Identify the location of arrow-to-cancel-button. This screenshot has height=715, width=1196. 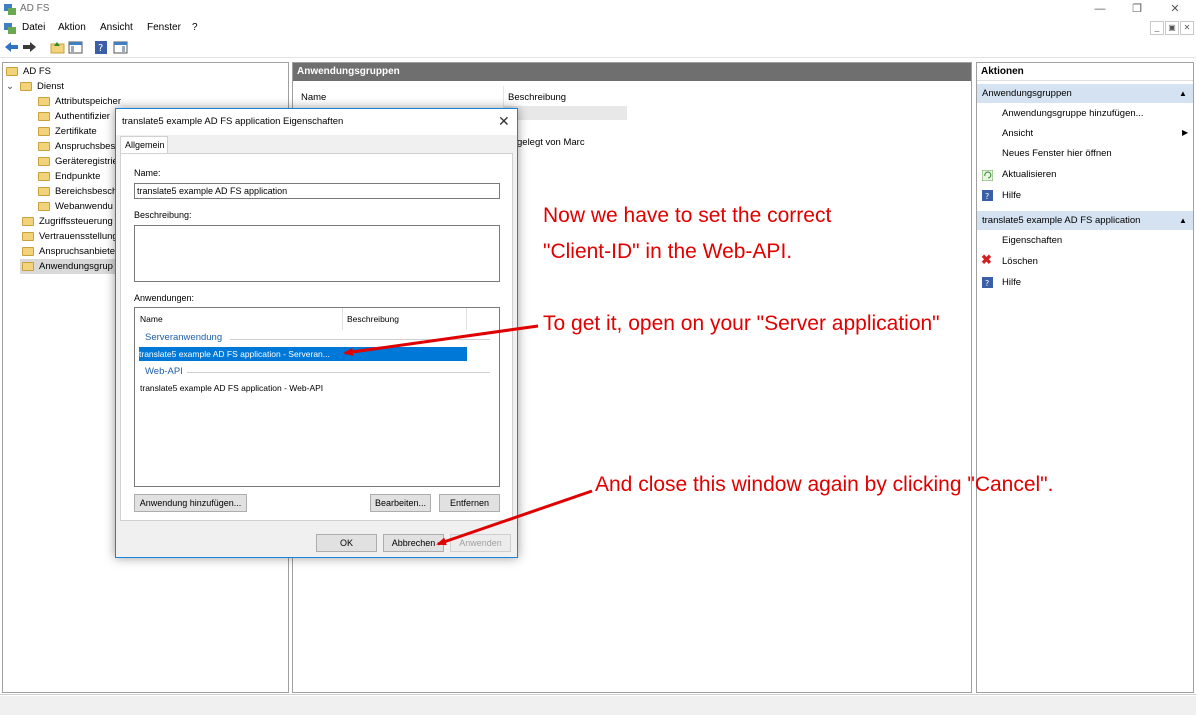
(514, 517).